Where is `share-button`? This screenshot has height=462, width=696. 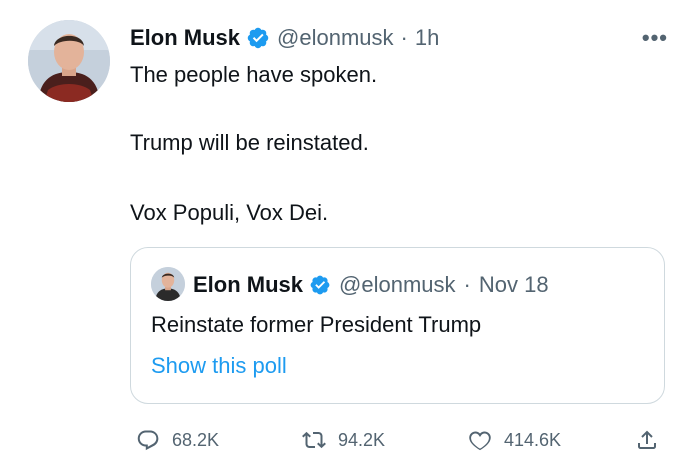 share-button is located at coordinates (647, 440).